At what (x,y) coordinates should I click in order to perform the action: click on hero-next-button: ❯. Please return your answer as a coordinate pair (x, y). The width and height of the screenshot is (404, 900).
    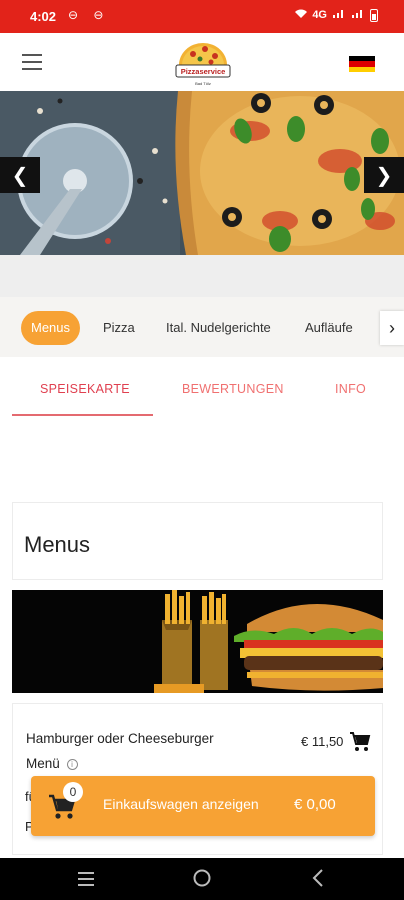
    Looking at the image, I should click on (384, 175).